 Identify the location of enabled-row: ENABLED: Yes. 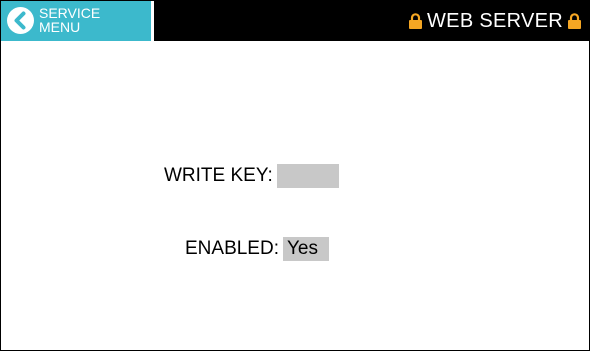
(257, 249).